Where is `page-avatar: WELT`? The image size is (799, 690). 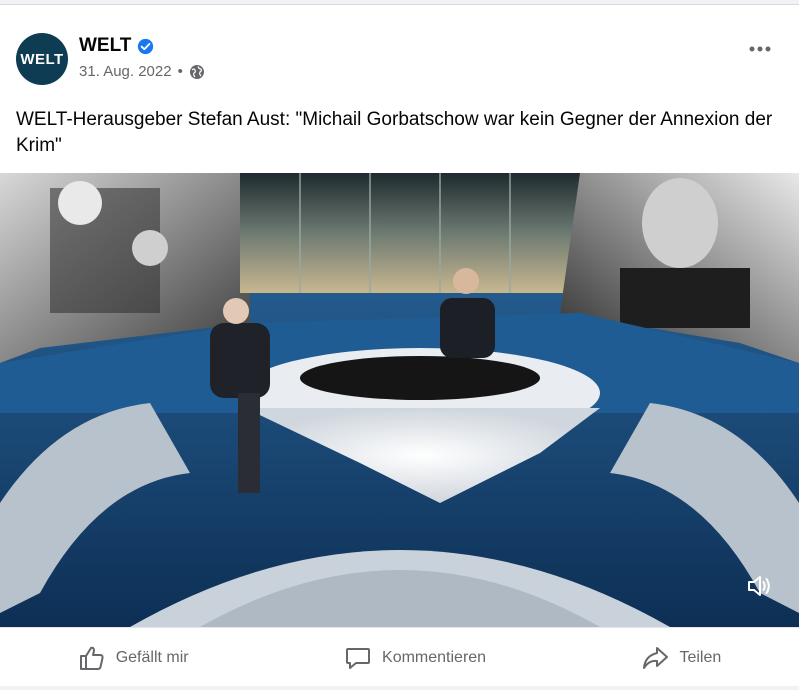
page-avatar: WELT is located at coordinates (42, 59).